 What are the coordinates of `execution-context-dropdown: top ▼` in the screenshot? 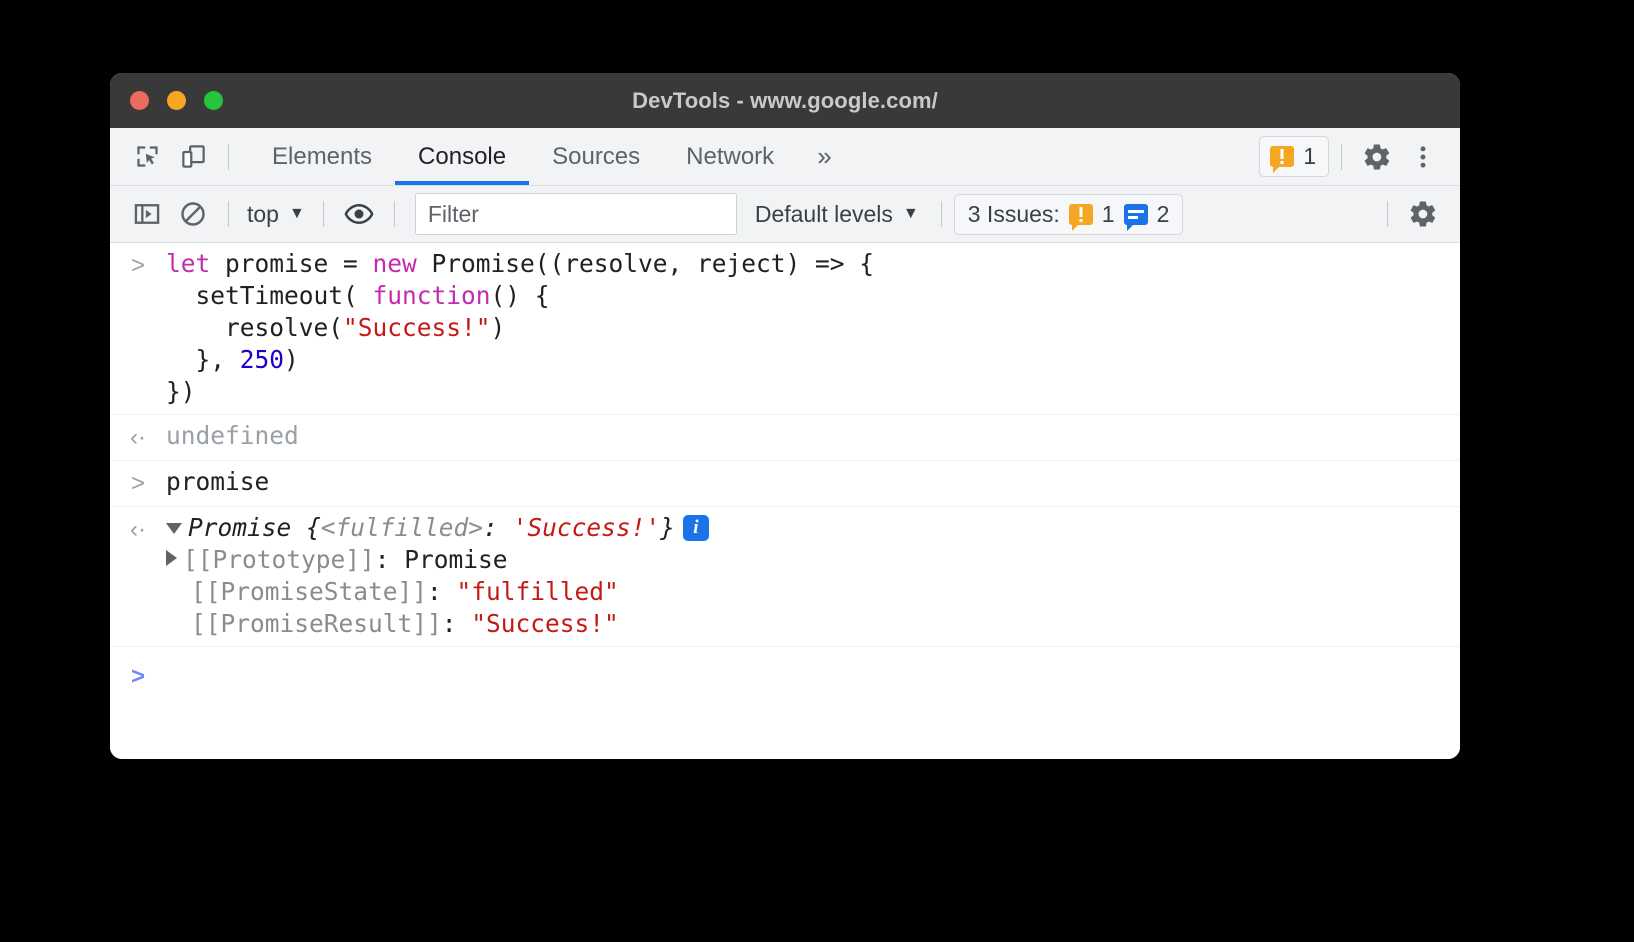 It's located at (276, 214).